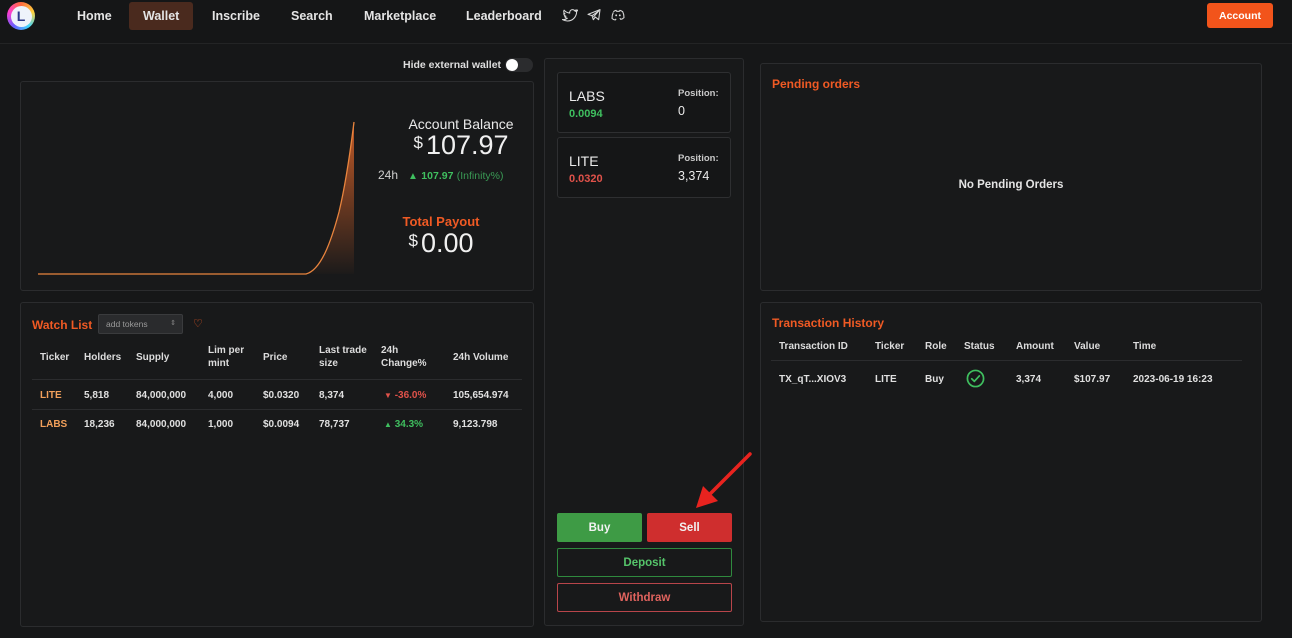 The height and width of the screenshot is (638, 1292). What do you see at coordinates (936, 346) in the screenshot?
I see `col-role: Role` at bounding box center [936, 346].